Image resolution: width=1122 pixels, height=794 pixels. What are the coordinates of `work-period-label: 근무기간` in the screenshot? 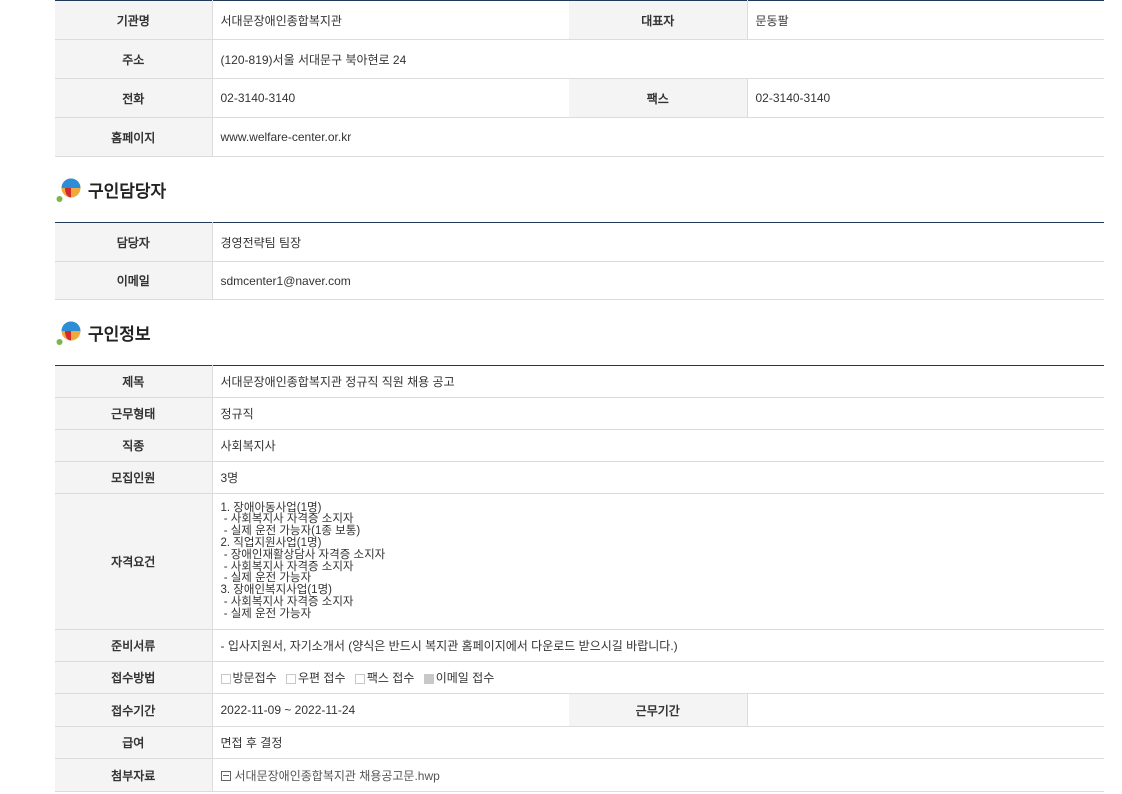 It's located at (658, 710).